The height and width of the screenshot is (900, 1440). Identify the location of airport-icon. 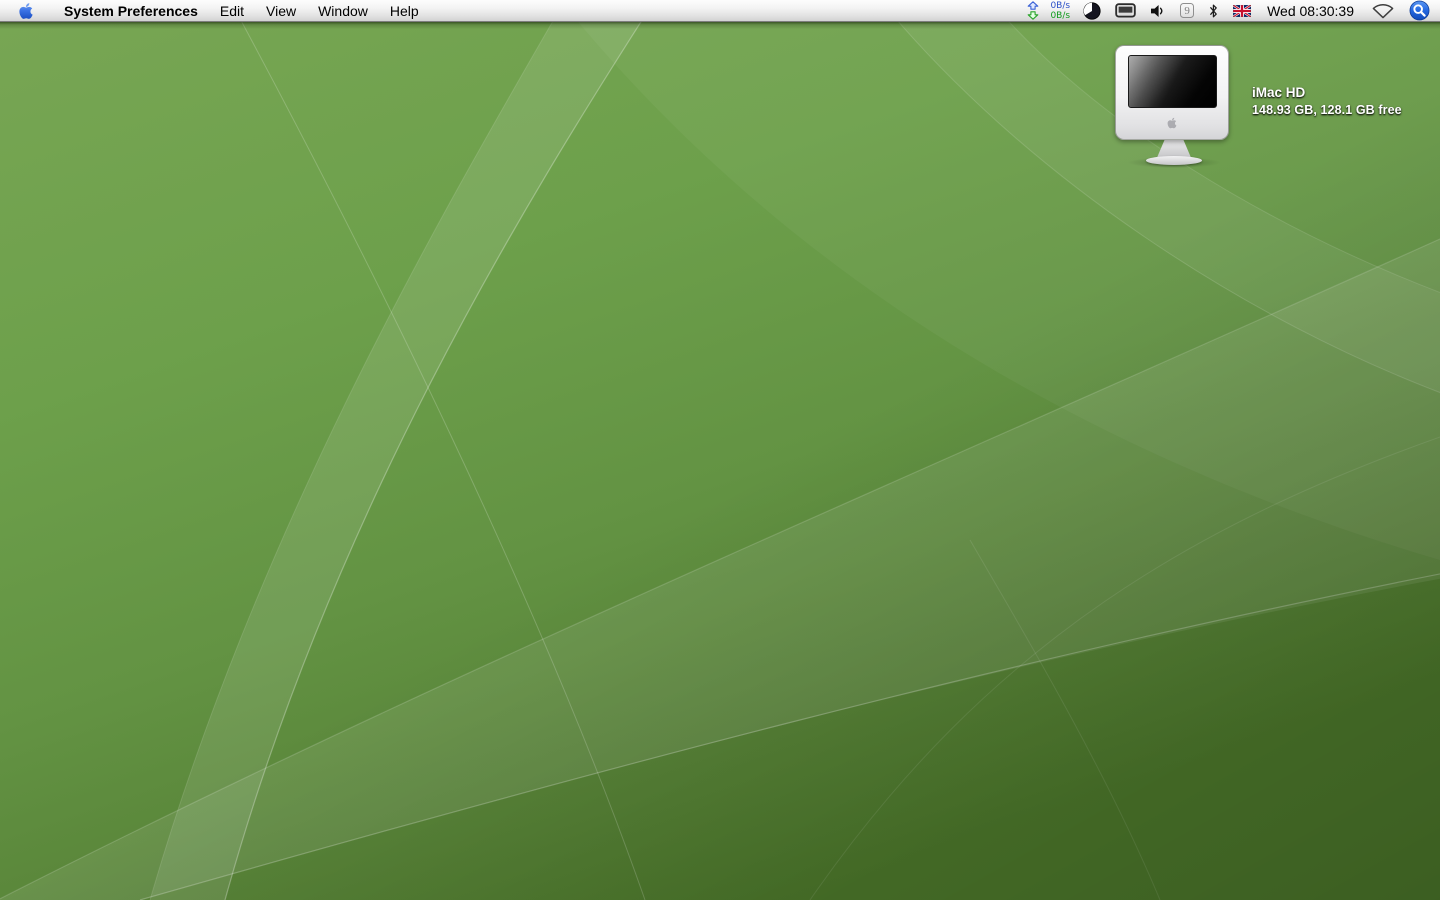
(1383, 10).